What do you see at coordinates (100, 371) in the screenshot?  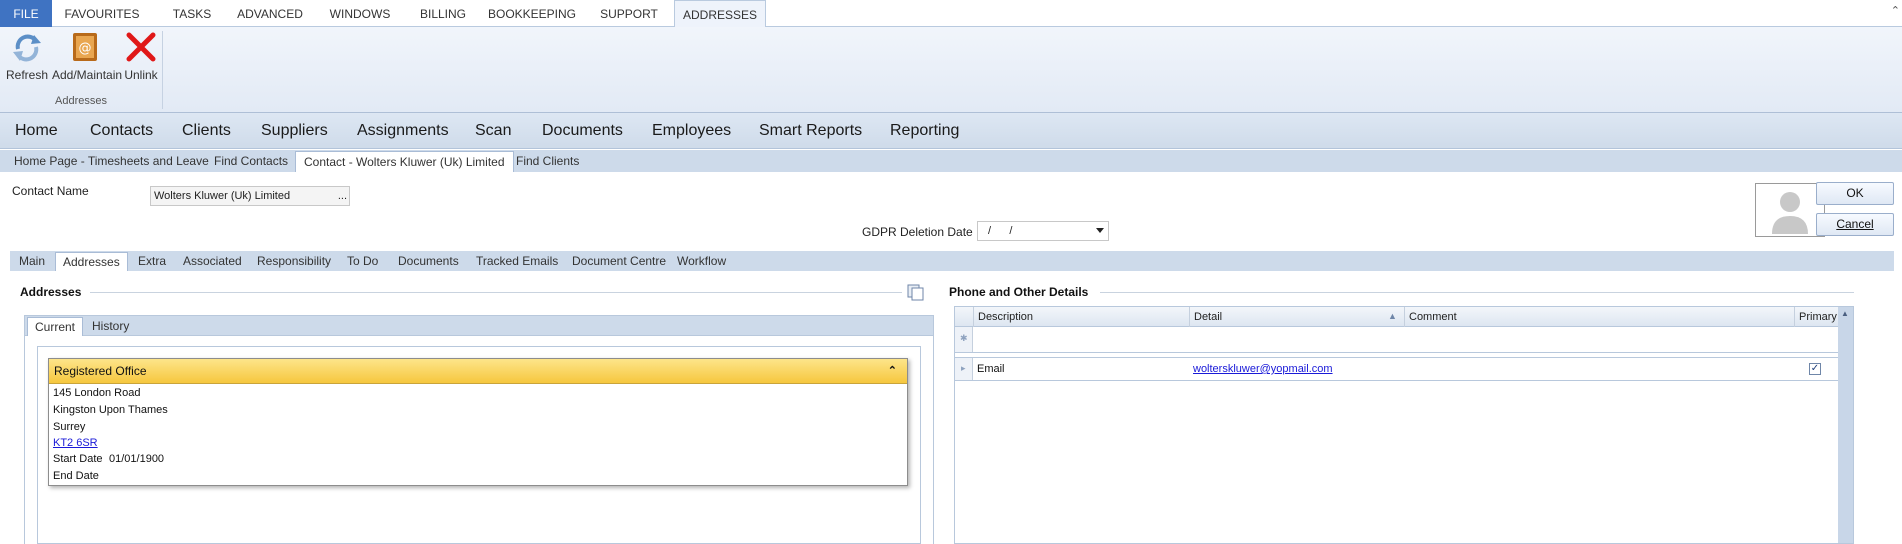 I see `address-card-title: Registered Office` at bounding box center [100, 371].